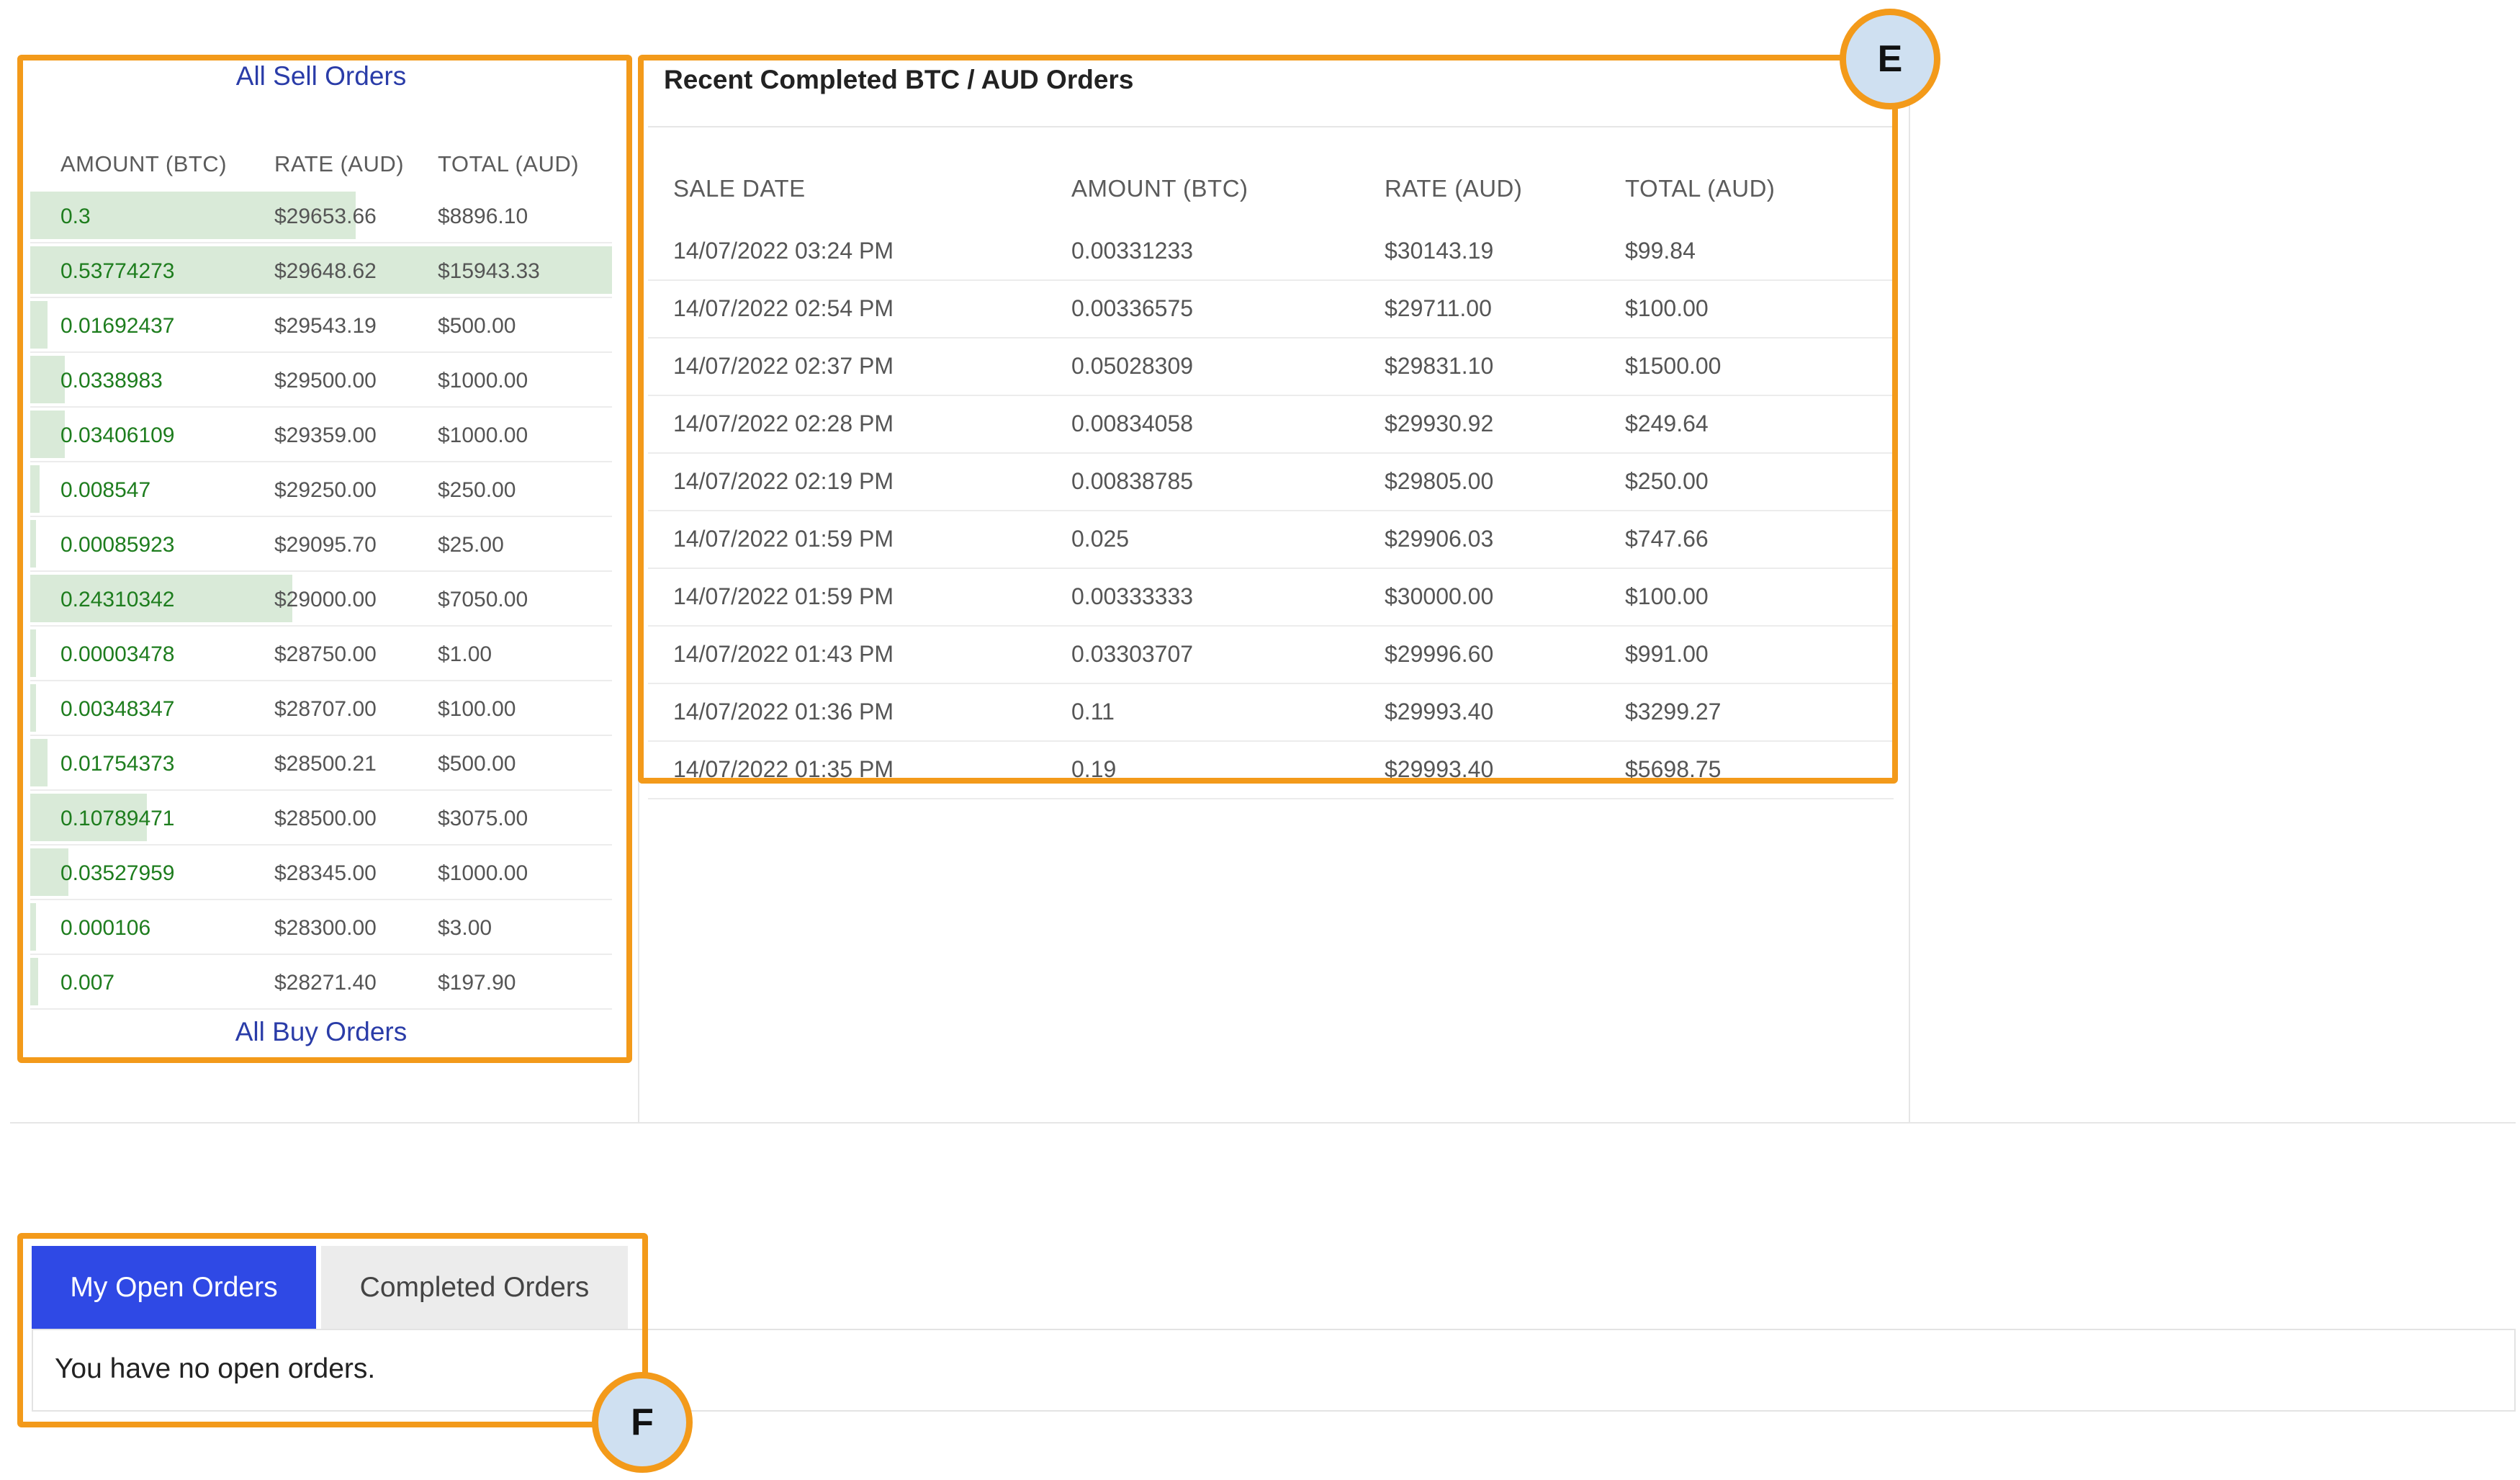 This screenshot has height=1480, width=2520. I want to click on highlight-tabs, so click(332, 1330).